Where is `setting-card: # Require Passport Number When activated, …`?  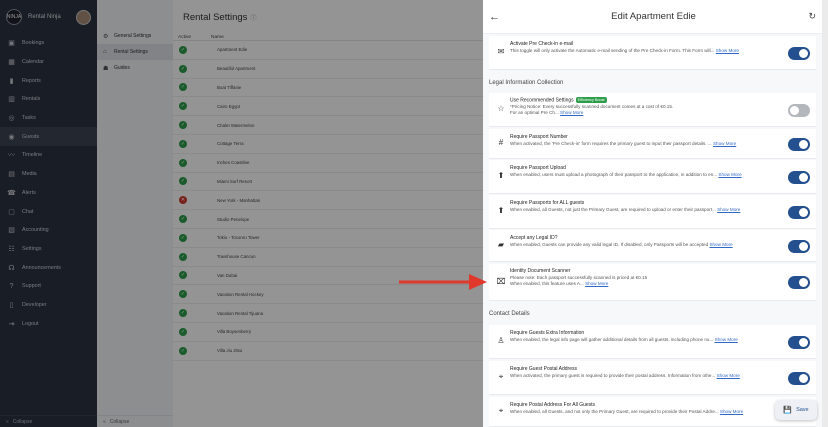 setting-card: # Require Passport Number When activated, … is located at coordinates (652, 144).